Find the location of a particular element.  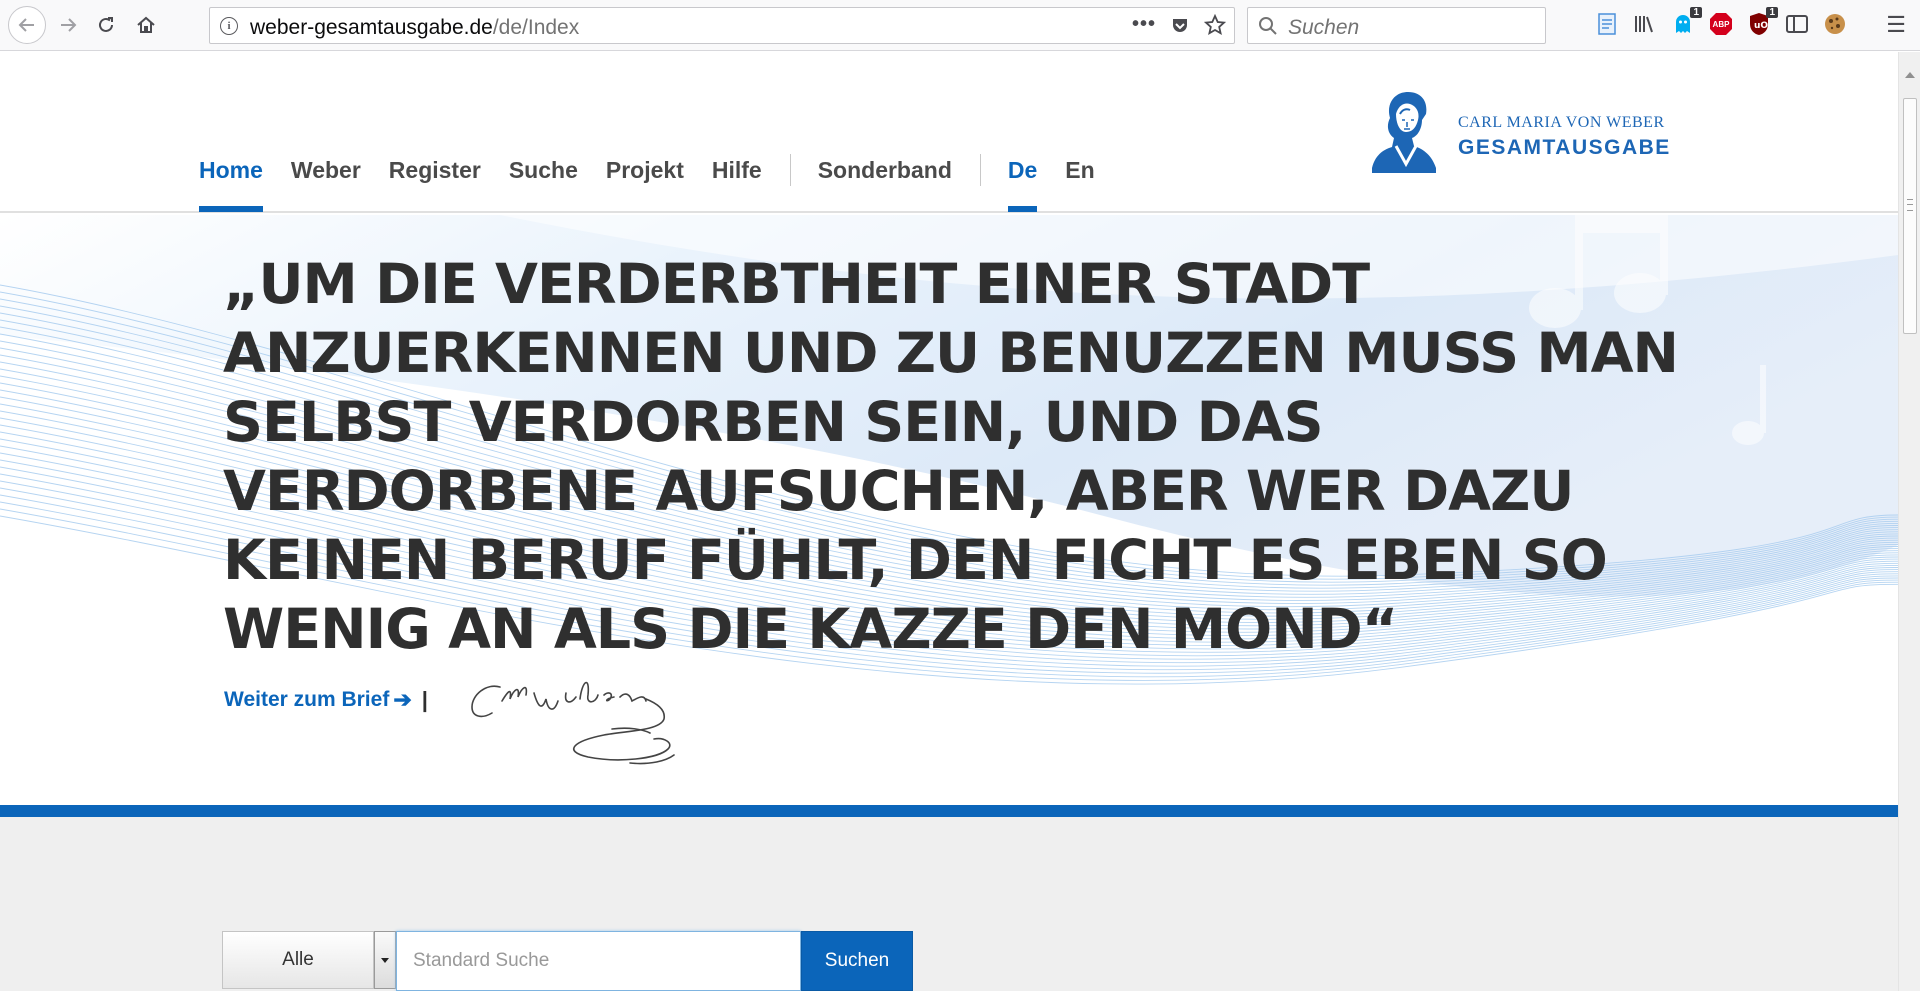

url-path: /de/Index is located at coordinates (536, 27).